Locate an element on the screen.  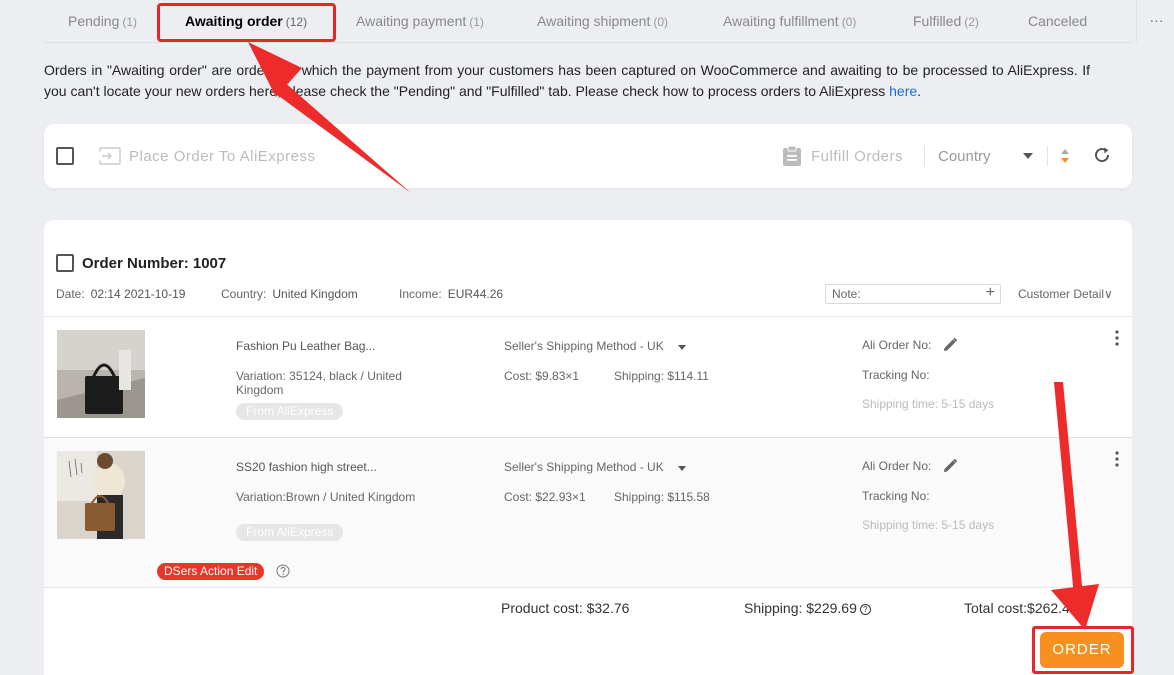
fulfill-orders-button: Fulfill Orders is located at coordinates (857, 156).